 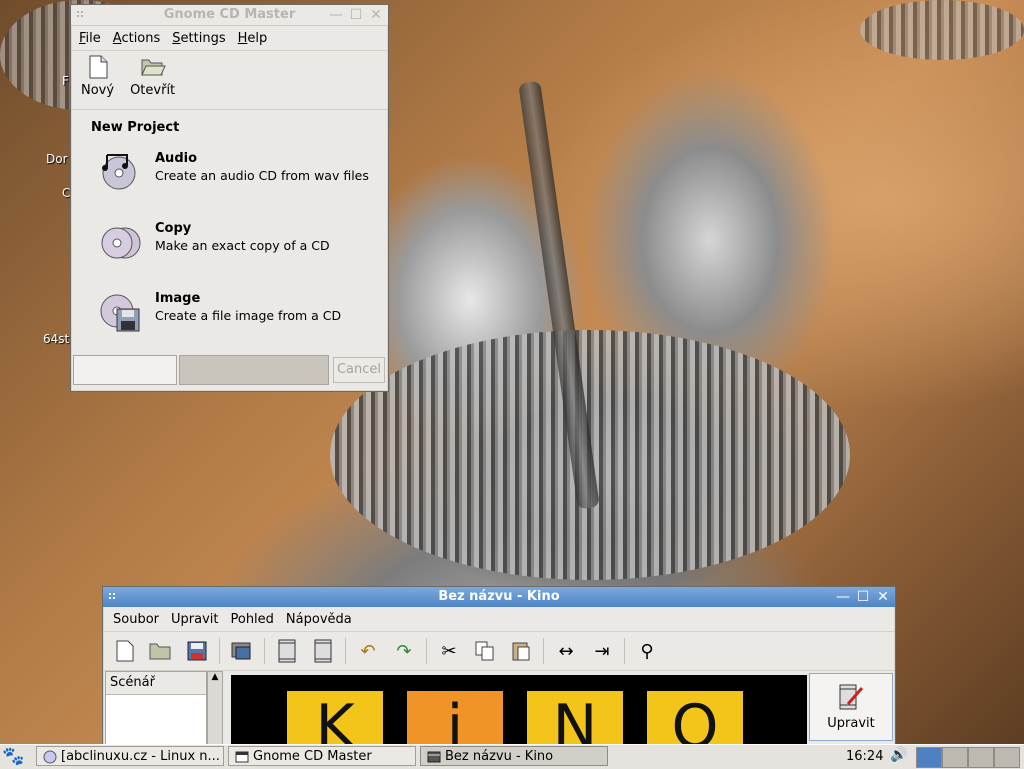 What do you see at coordinates (65, 81) in the screenshot?
I see `desktop-icon-label-partial-f: F` at bounding box center [65, 81].